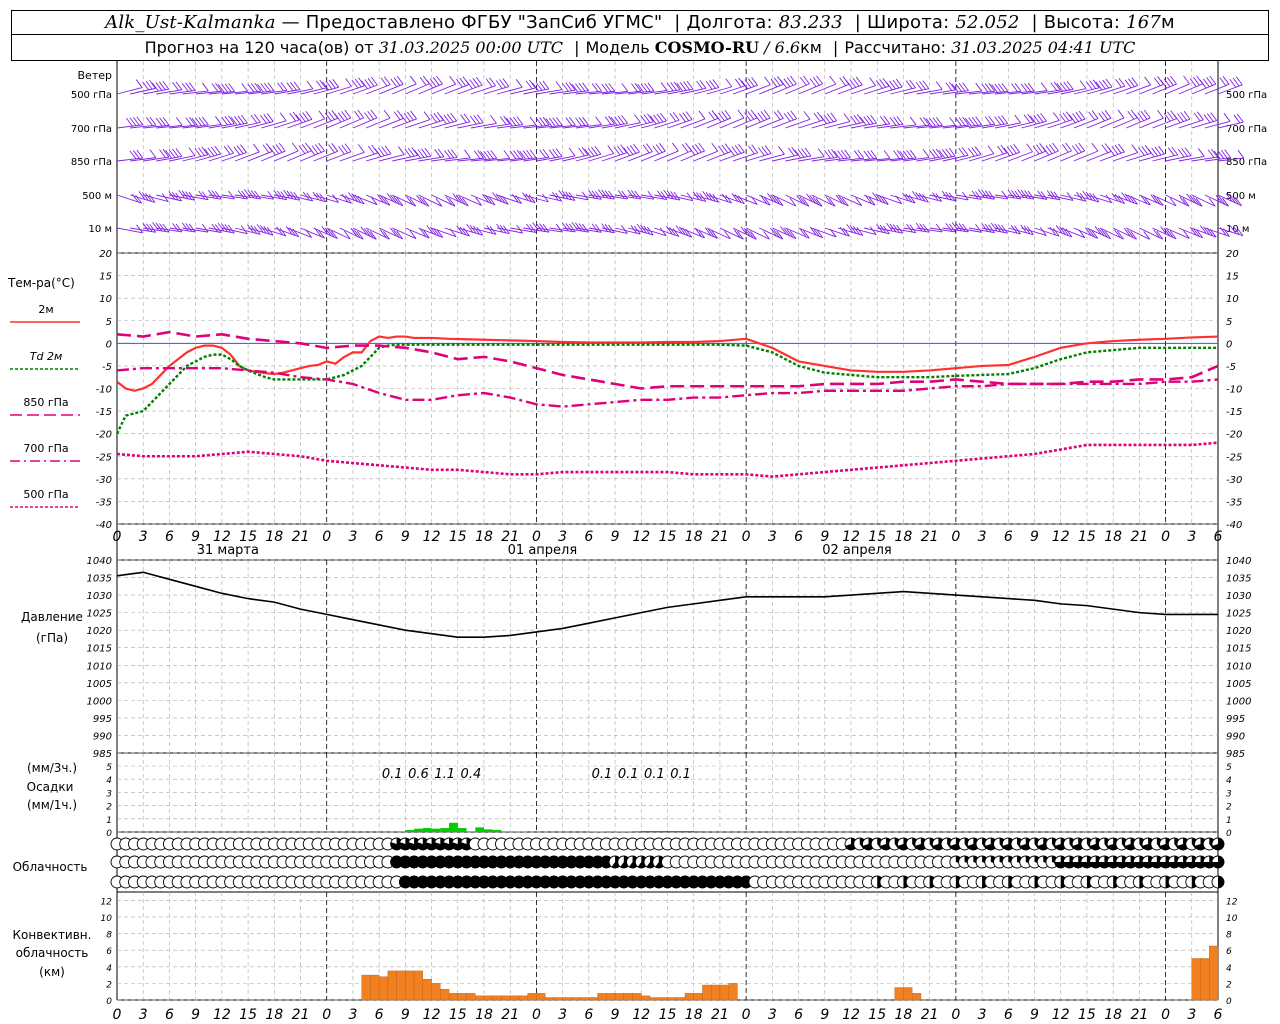 The image size is (1280, 1024). What do you see at coordinates (104, 390) in the screenshot?
I see `temp-tick: -10` at bounding box center [104, 390].